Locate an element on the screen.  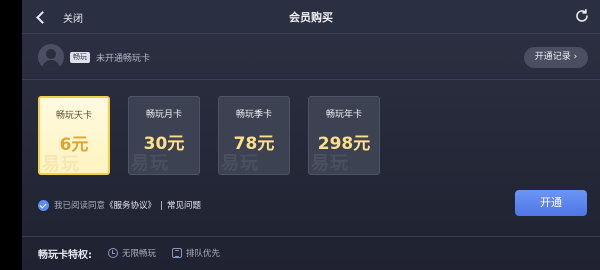
perks-row: 畅玩卡特权: 无限畅玩 排队优先 is located at coordinates (137, 253).